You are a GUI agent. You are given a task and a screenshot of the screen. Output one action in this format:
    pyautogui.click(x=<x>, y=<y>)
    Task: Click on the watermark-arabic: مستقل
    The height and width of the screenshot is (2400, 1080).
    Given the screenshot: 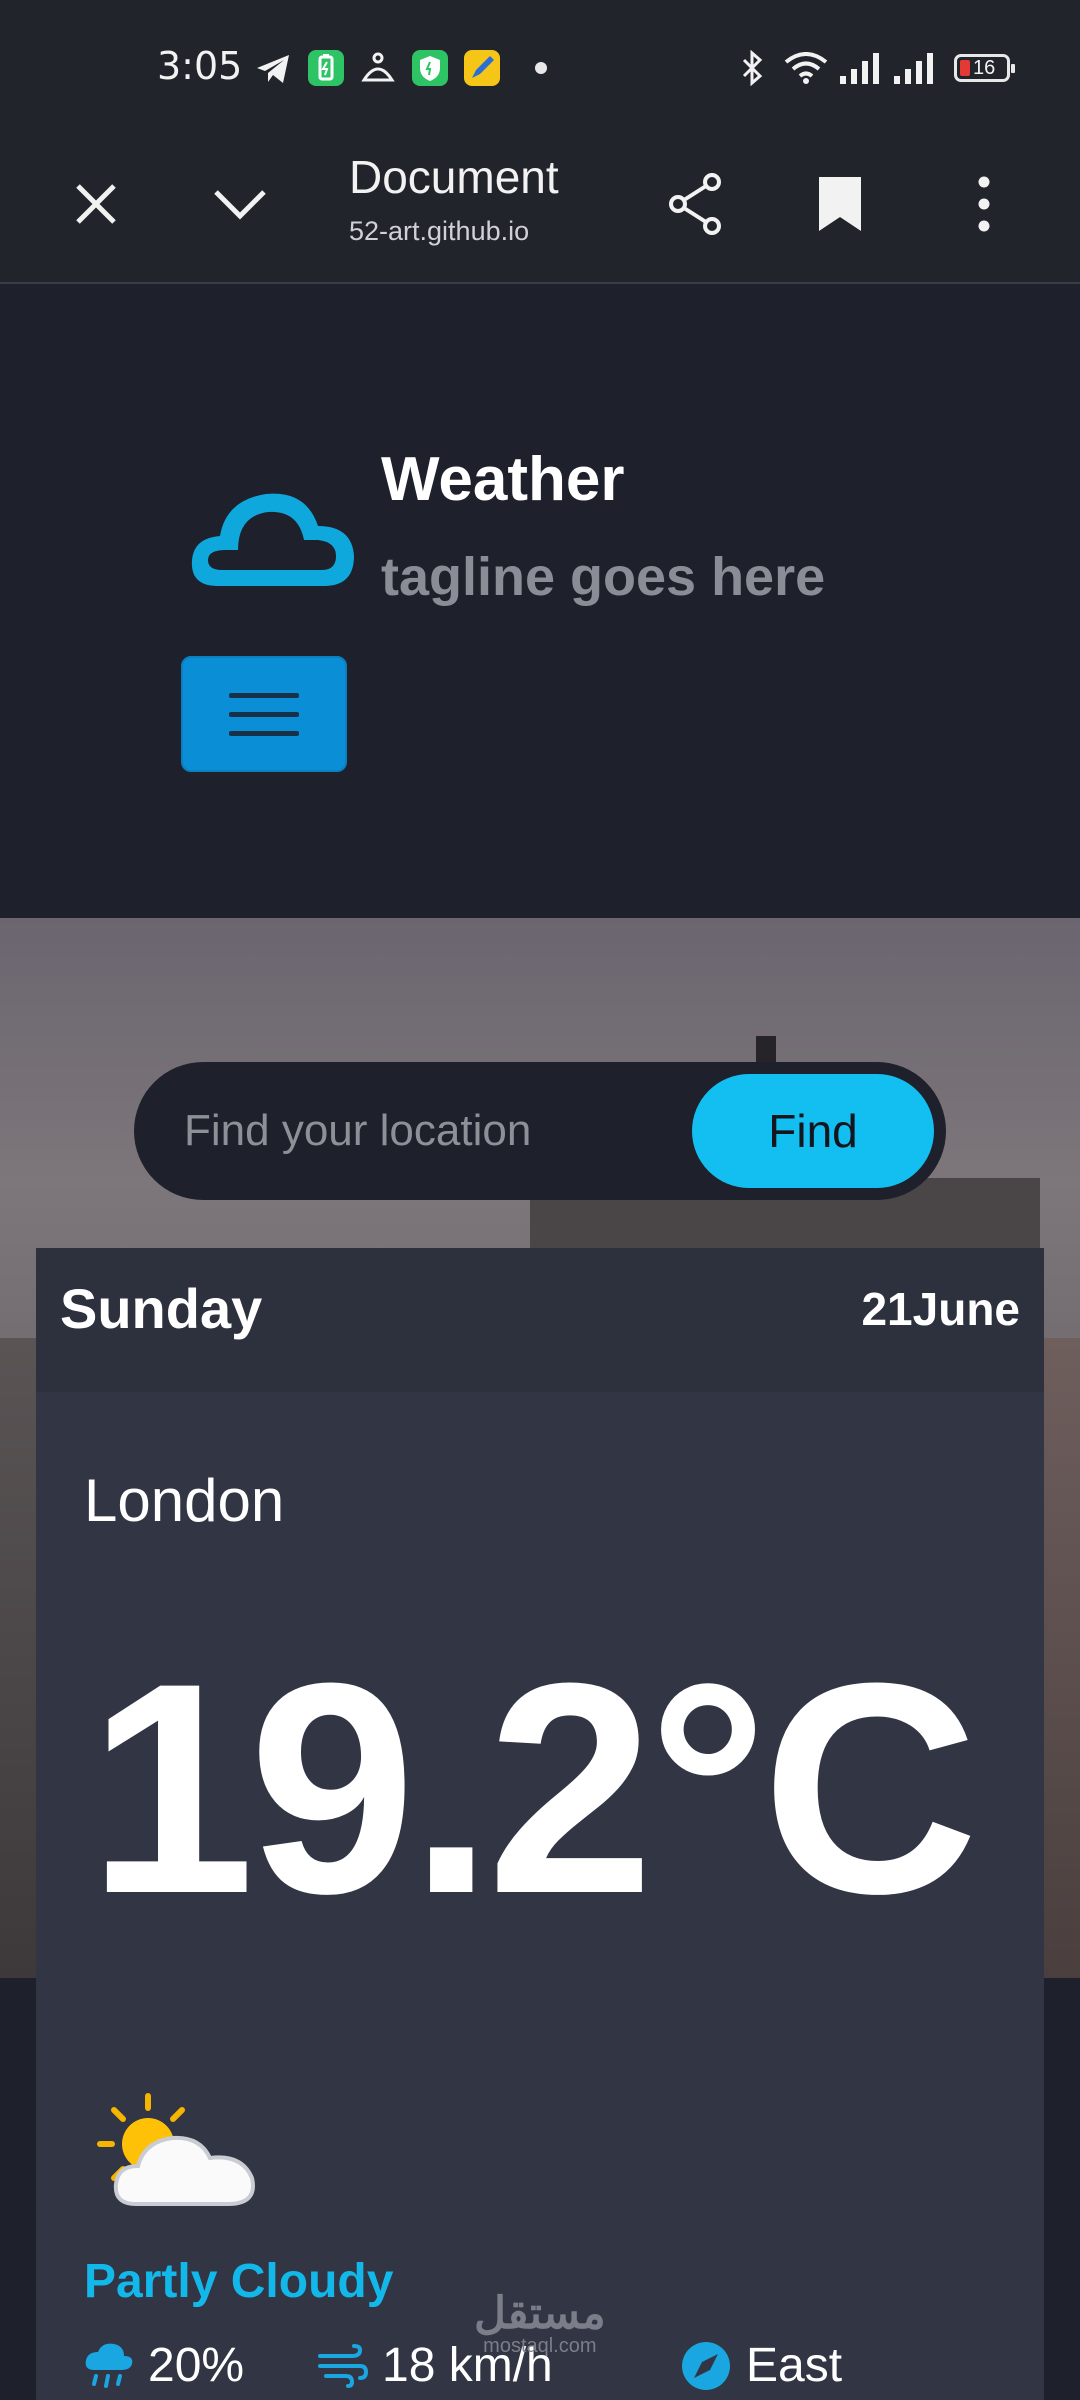 What is the action you would take?
    pyautogui.click(x=540, y=2313)
    